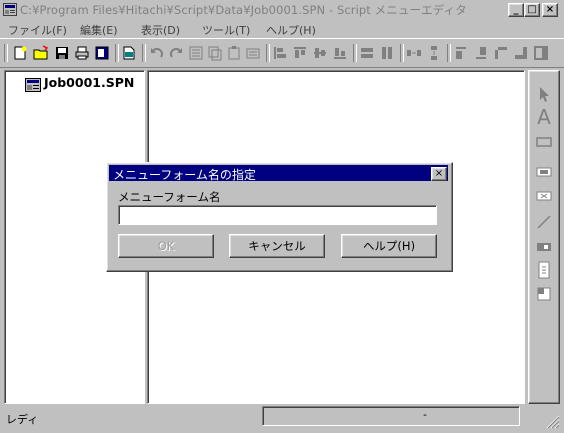 The width and height of the screenshot is (564, 433). Describe the element at coordinates (215, 53) in the screenshot. I see `copy-icon` at that location.